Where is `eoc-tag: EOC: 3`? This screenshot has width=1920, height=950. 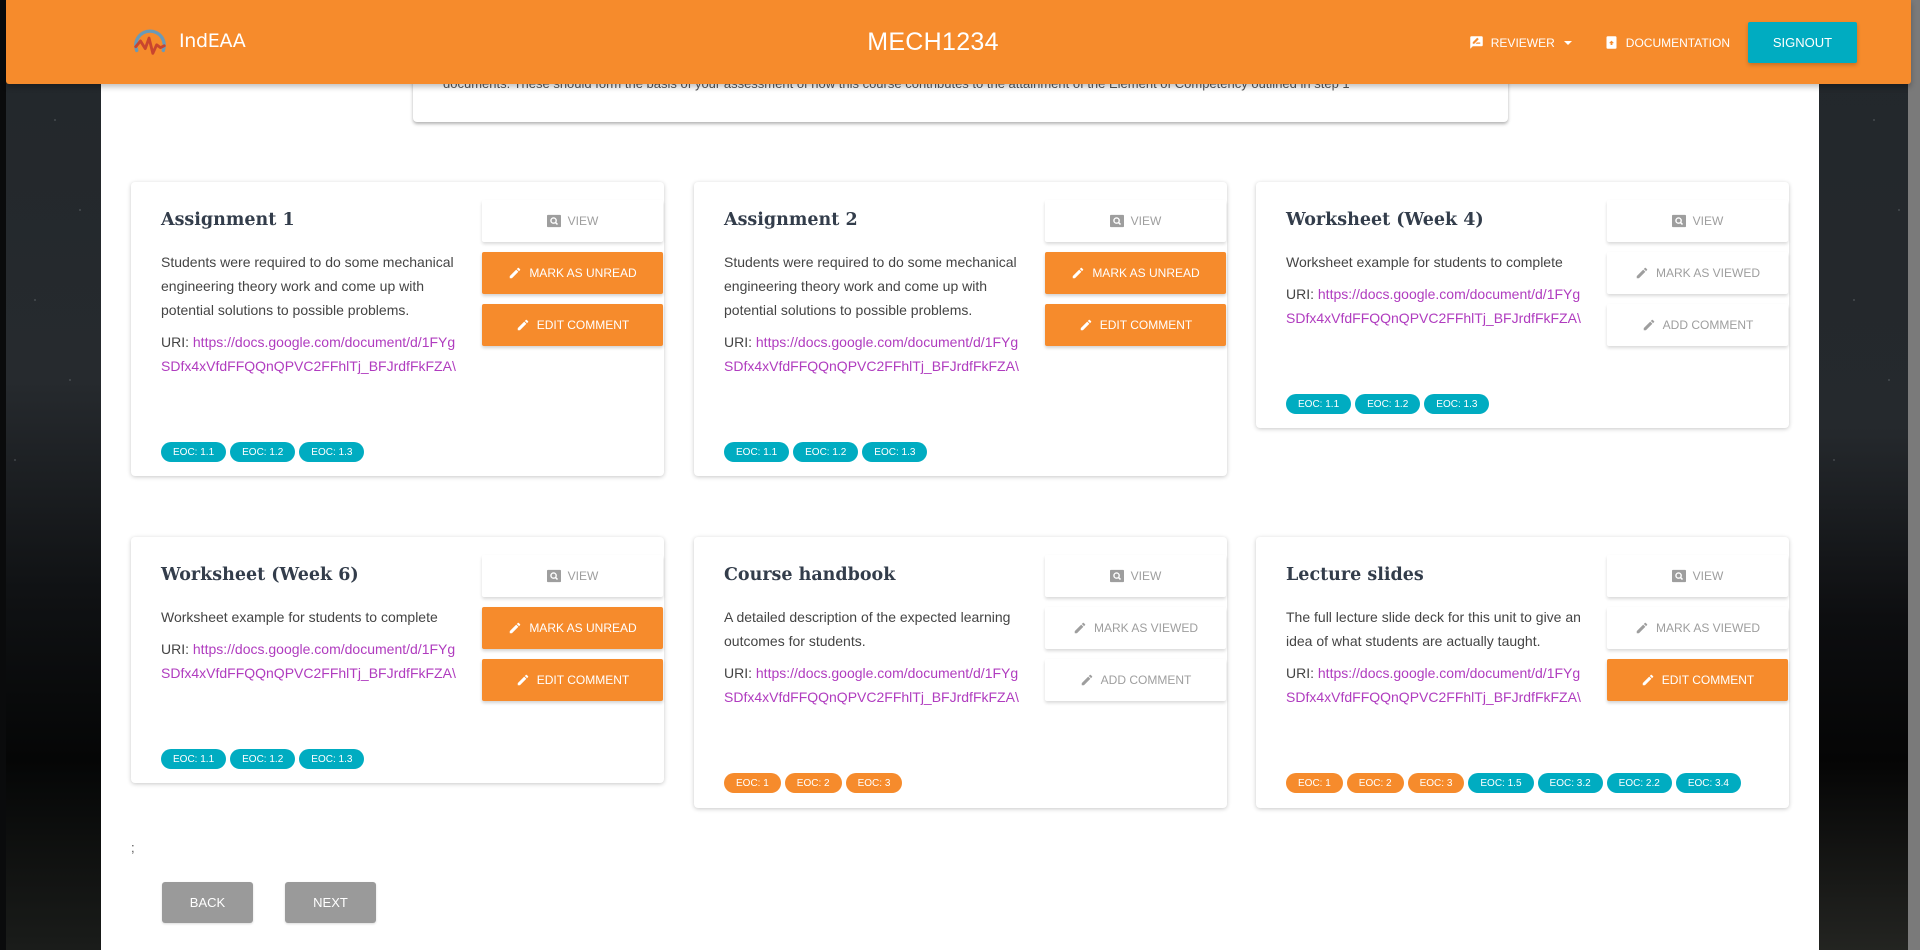 eoc-tag: EOC: 3 is located at coordinates (874, 783).